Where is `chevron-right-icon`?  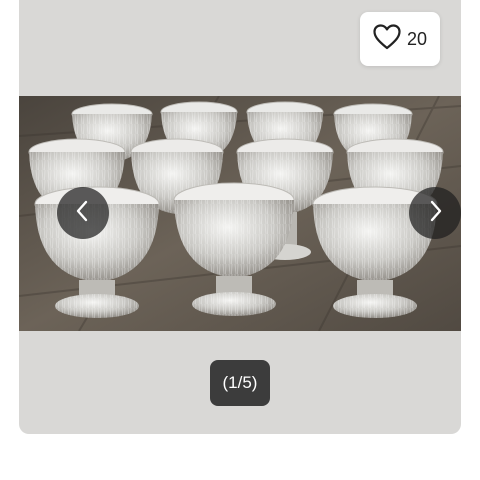 chevron-right-icon is located at coordinates (435, 213).